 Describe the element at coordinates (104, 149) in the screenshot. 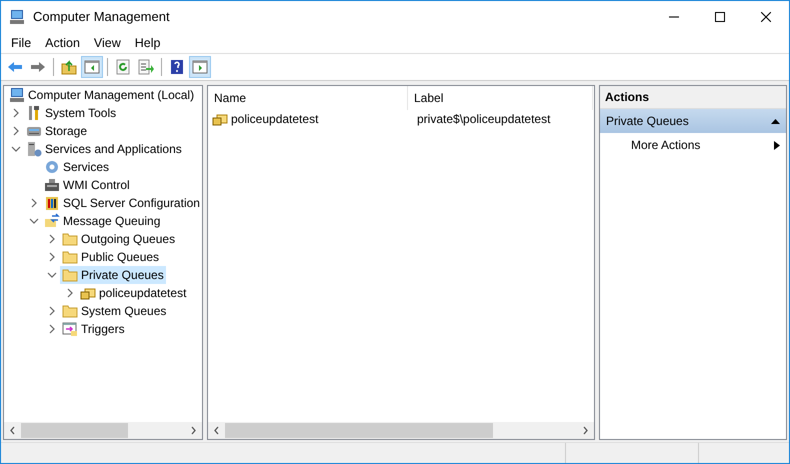

I see `tree-item: Services and Applications` at that location.